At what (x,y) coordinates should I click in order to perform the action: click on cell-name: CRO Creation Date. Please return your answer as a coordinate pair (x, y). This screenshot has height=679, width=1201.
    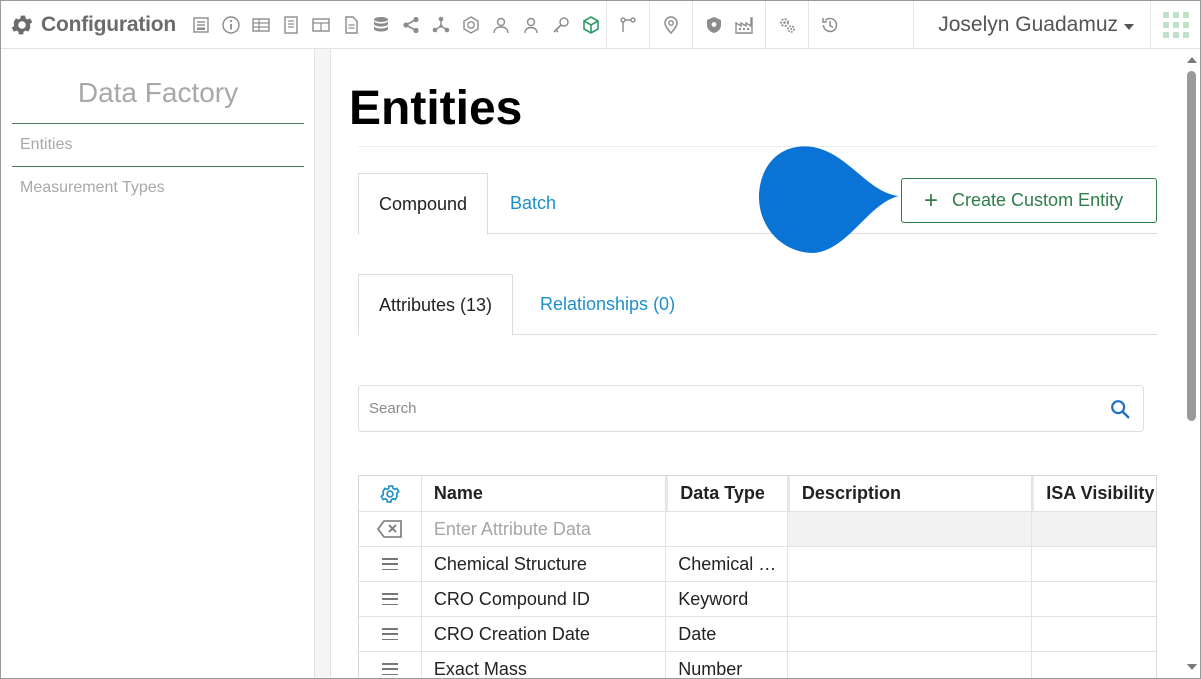
    Looking at the image, I should click on (544, 634).